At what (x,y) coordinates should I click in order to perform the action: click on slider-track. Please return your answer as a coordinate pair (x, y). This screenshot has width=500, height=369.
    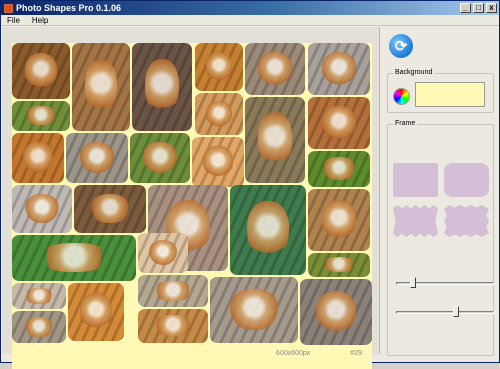
    Looking at the image, I should click on (445, 312).